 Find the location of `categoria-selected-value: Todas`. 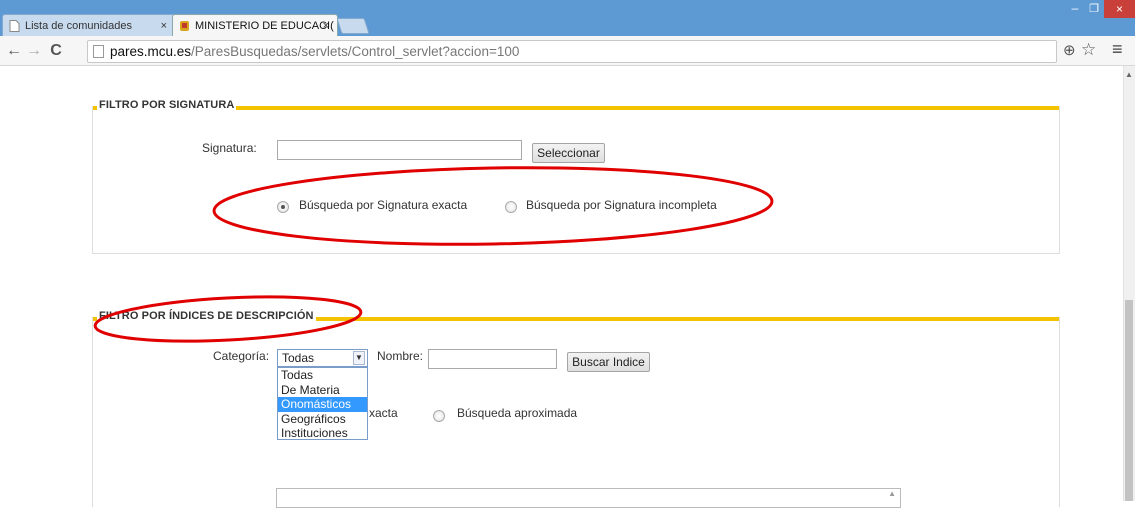

categoria-selected-value: Todas is located at coordinates (298, 358).